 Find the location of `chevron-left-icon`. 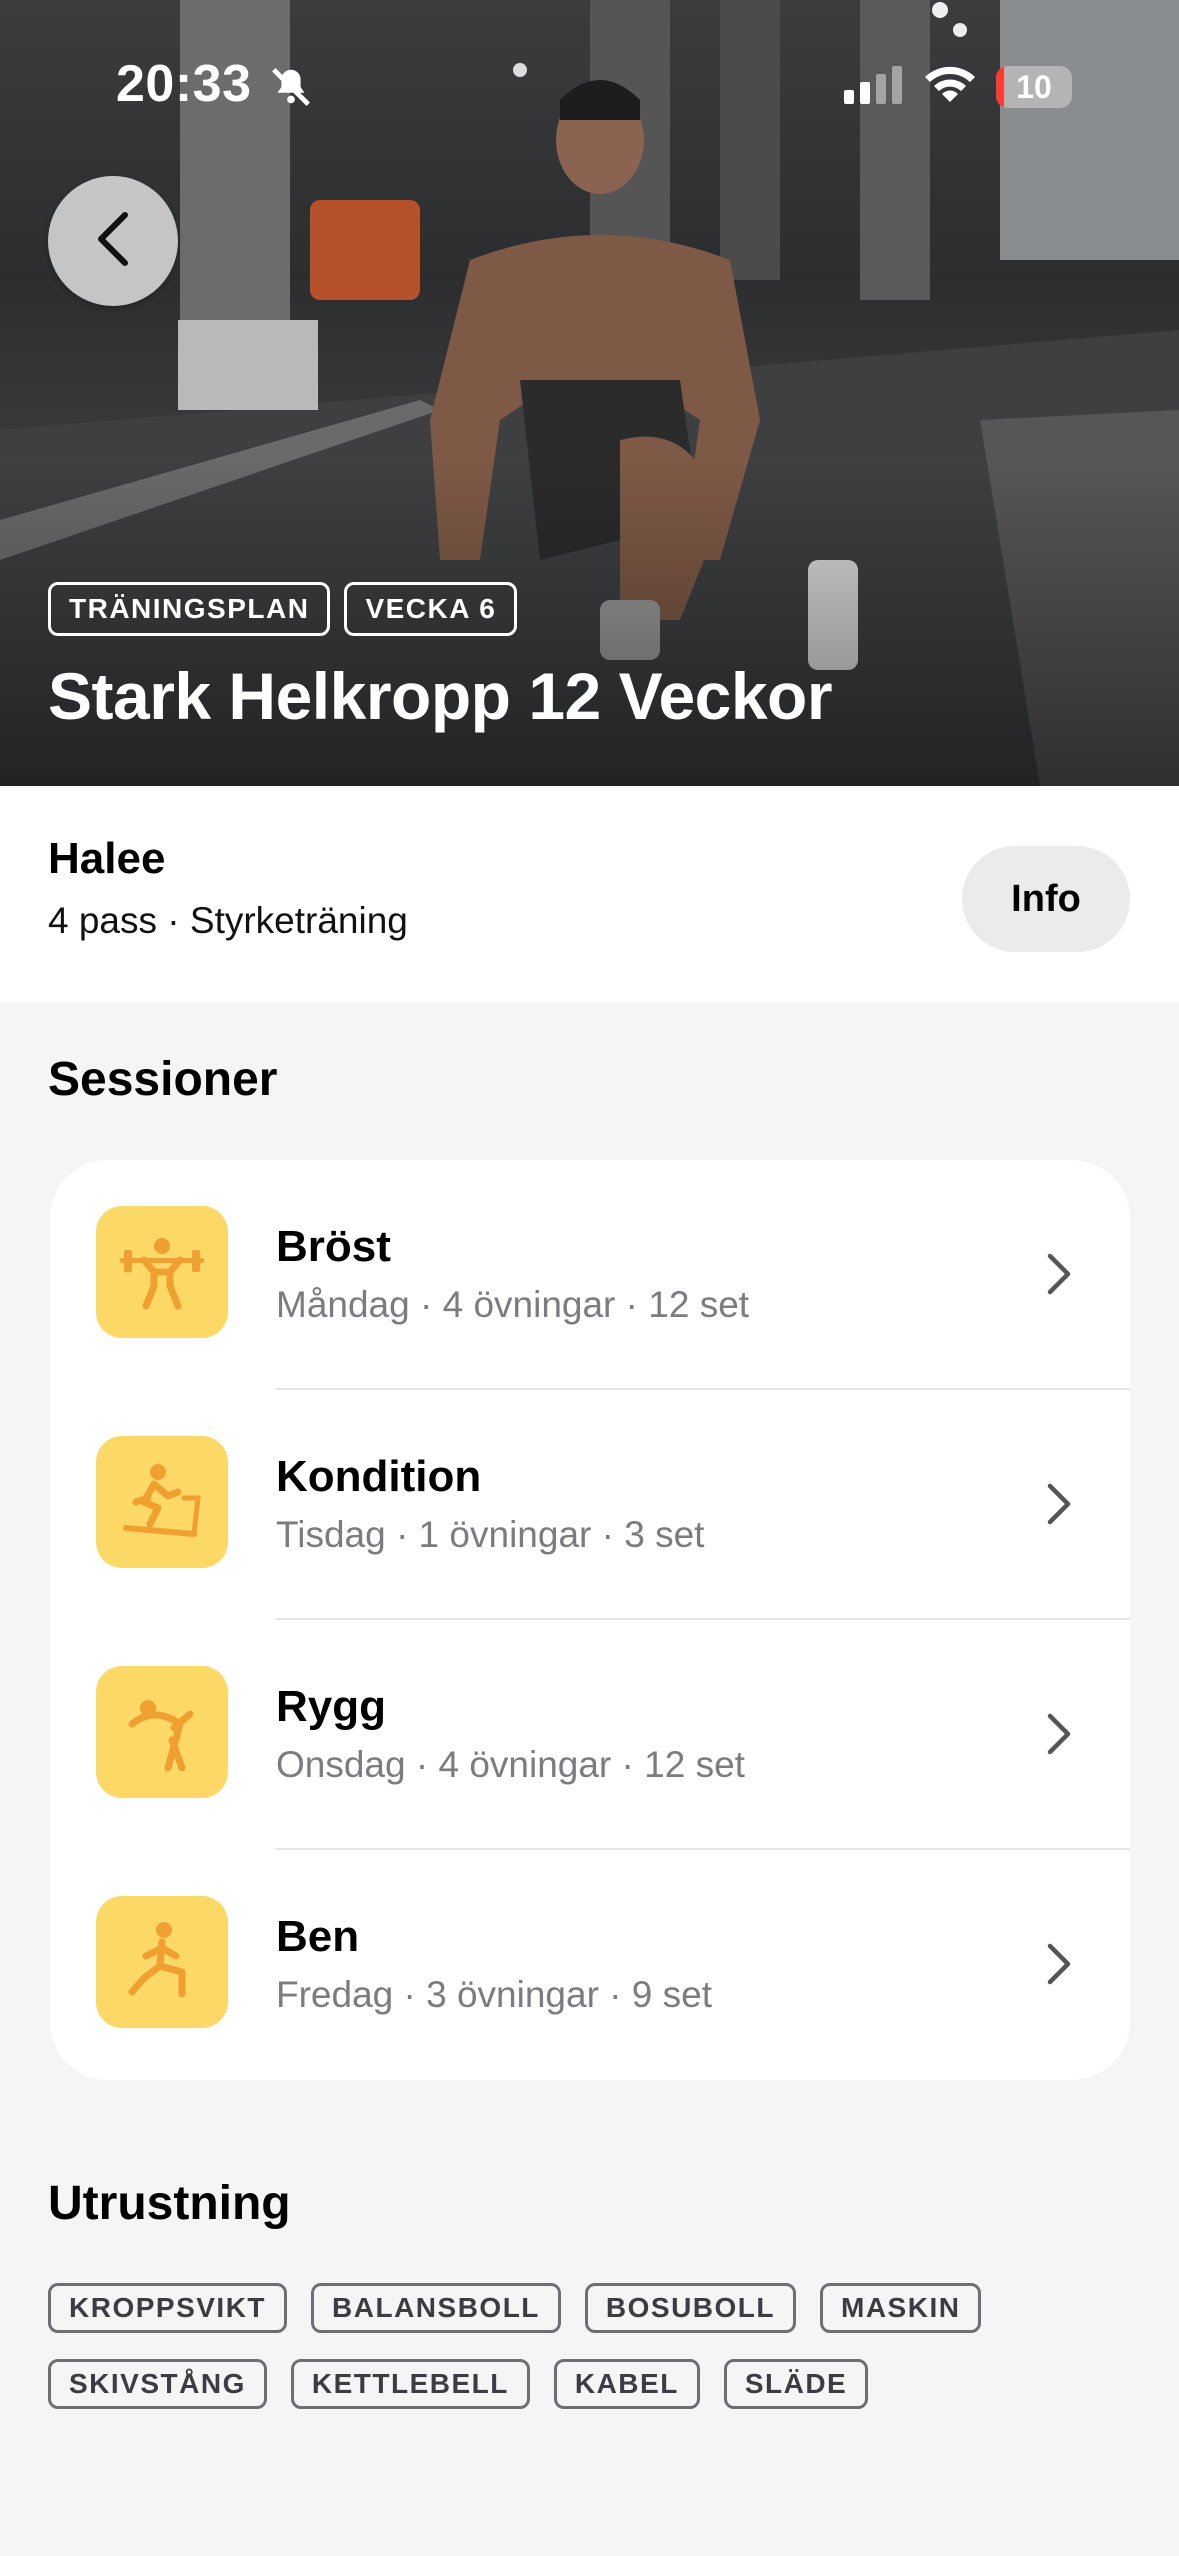

chevron-left-icon is located at coordinates (113, 241).